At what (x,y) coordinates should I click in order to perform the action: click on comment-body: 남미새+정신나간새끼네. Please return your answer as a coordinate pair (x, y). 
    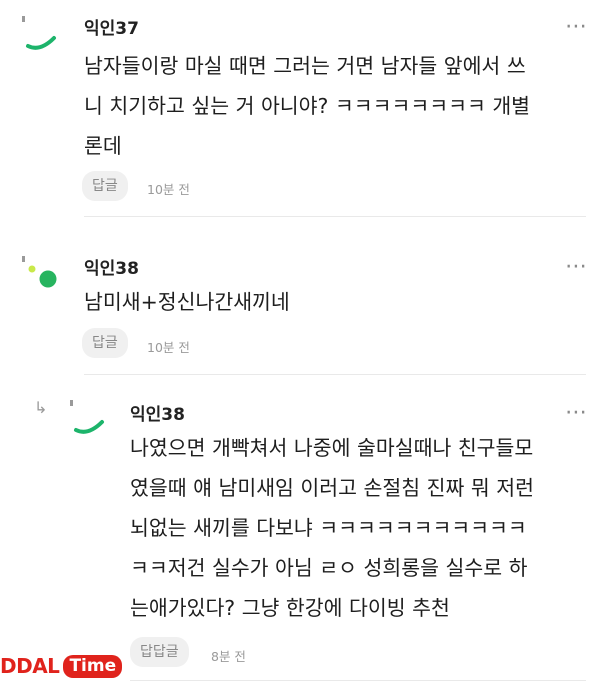
    Looking at the image, I should click on (187, 302).